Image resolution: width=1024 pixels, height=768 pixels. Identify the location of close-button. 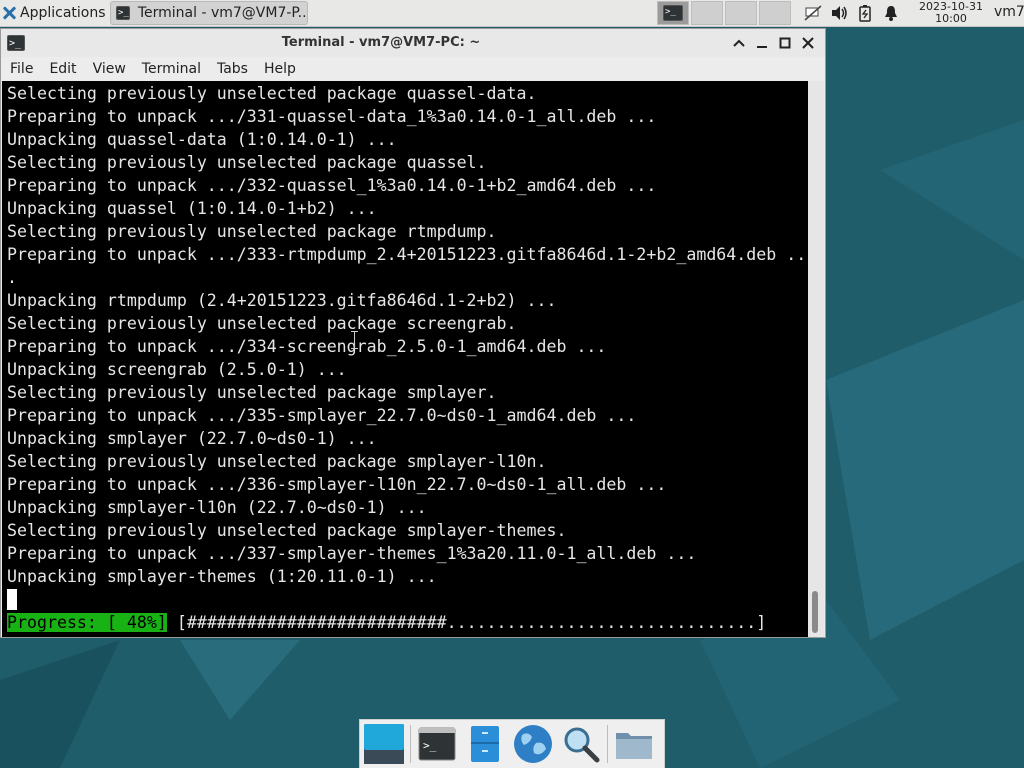
(807, 43).